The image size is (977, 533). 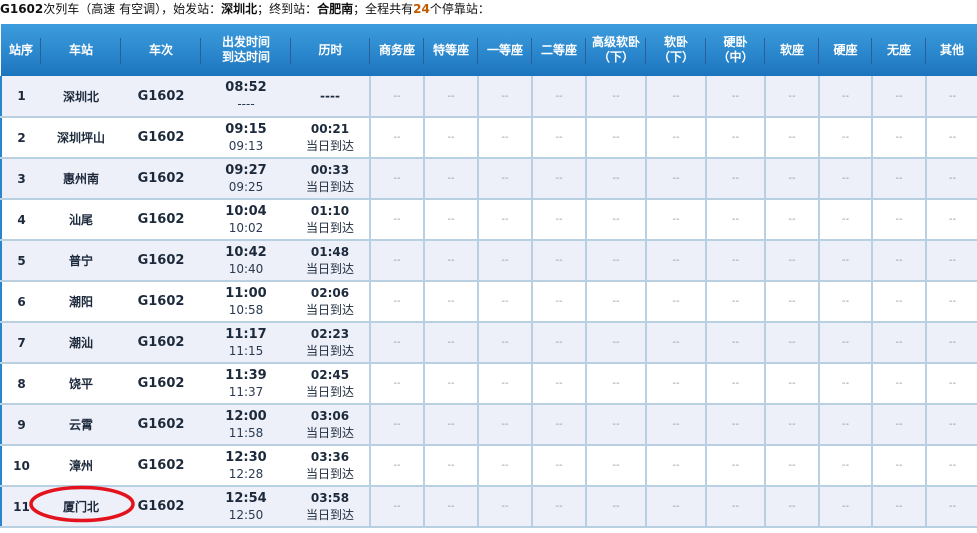 What do you see at coordinates (951, 50) in the screenshot?
I see `col-other: 其他` at bounding box center [951, 50].